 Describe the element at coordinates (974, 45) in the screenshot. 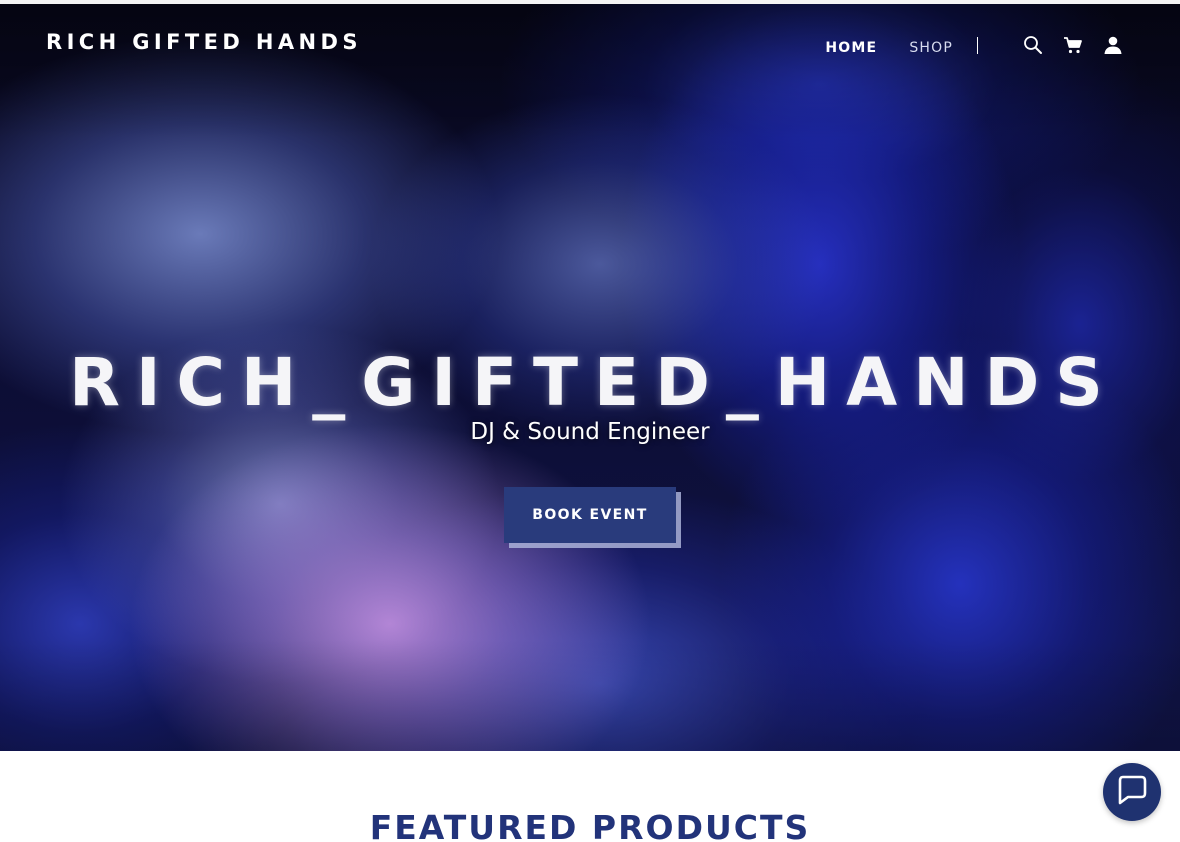

I see `main-nav: HOME SHOP` at that location.